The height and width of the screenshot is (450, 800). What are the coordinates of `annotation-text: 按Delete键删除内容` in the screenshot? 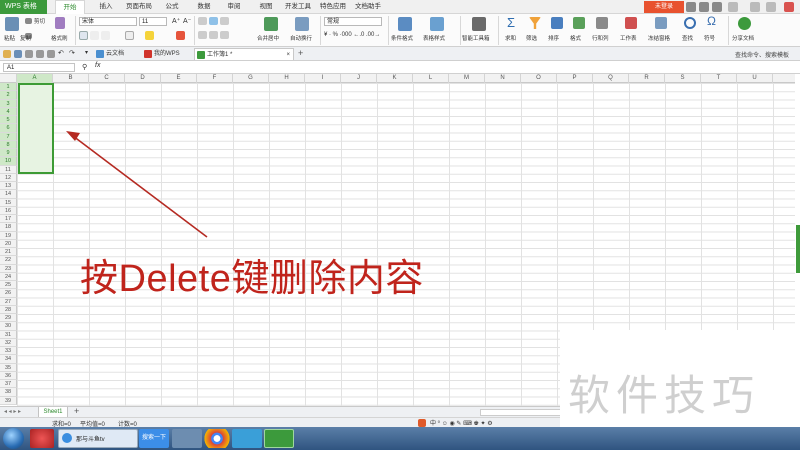 It's located at (252, 279).